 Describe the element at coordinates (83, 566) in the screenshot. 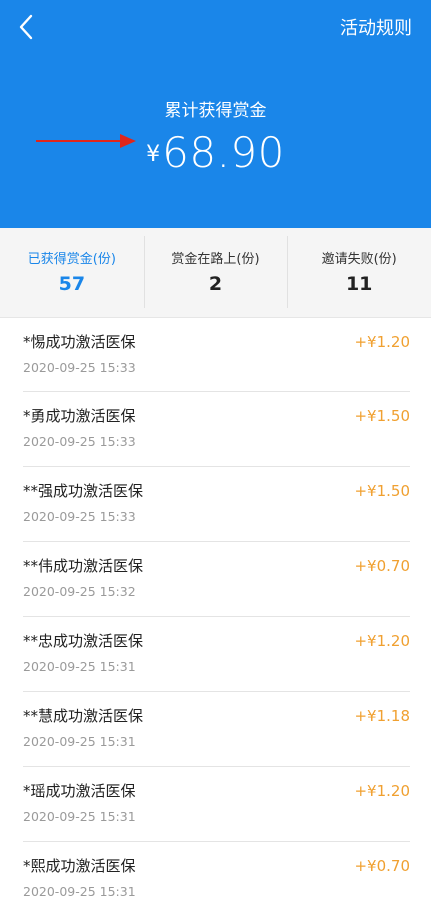

I see `record-title: **伟成功激活医保` at that location.